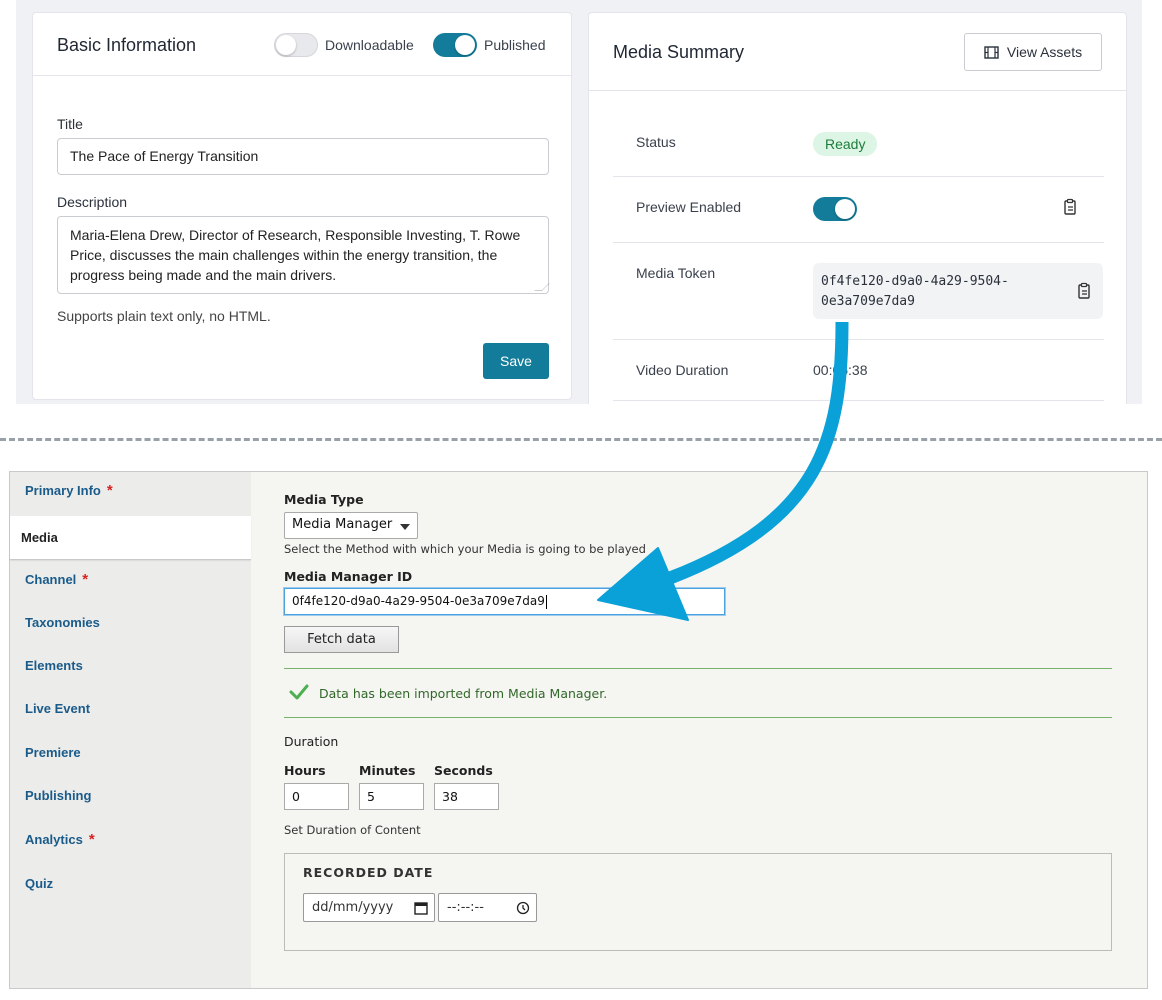  Describe the element at coordinates (369, 45) in the screenshot. I see `downloadable-label: Downloadable` at that location.